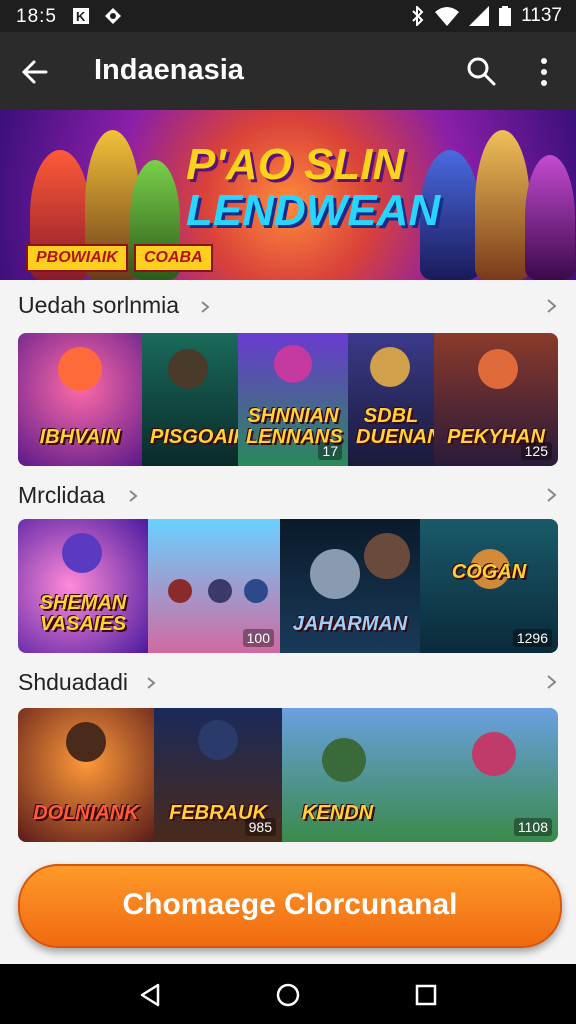 The width and height of the screenshot is (576, 1024). I want to click on cta-button: Chomaege Clorcunanal, so click(290, 906).